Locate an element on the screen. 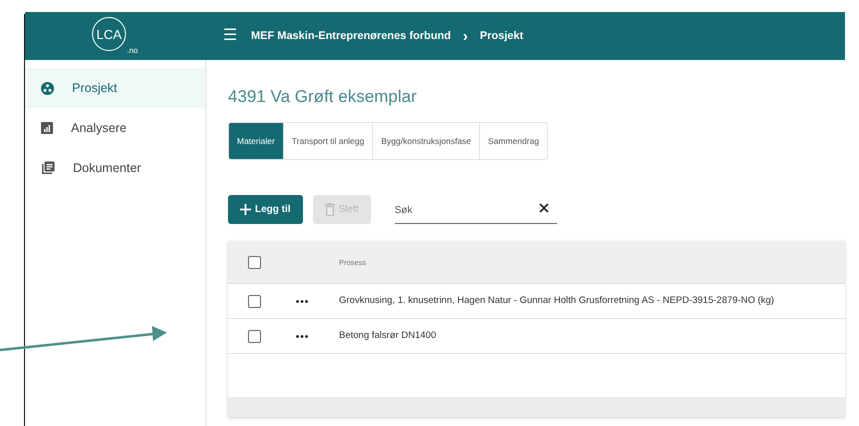 The width and height of the screenshot is (859, 426). menu-button: ☰ is located at coordinates (230, 36).